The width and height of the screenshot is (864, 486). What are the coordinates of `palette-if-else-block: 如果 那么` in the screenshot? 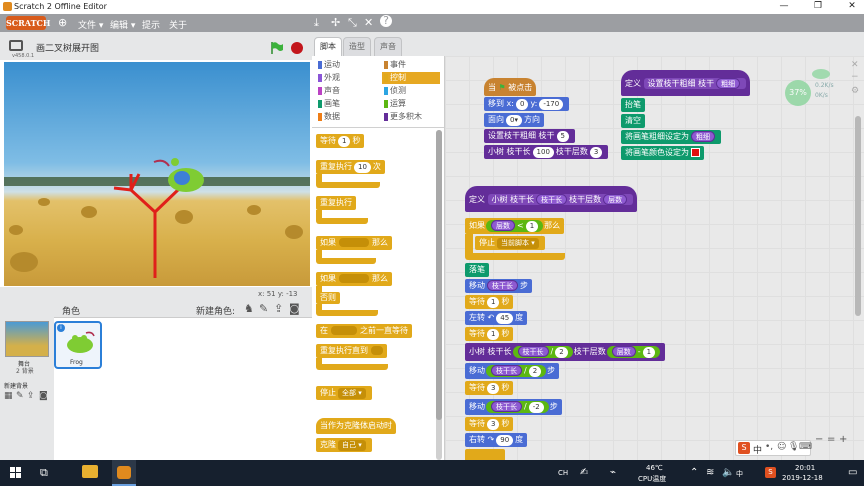 It's located at (354, 279).